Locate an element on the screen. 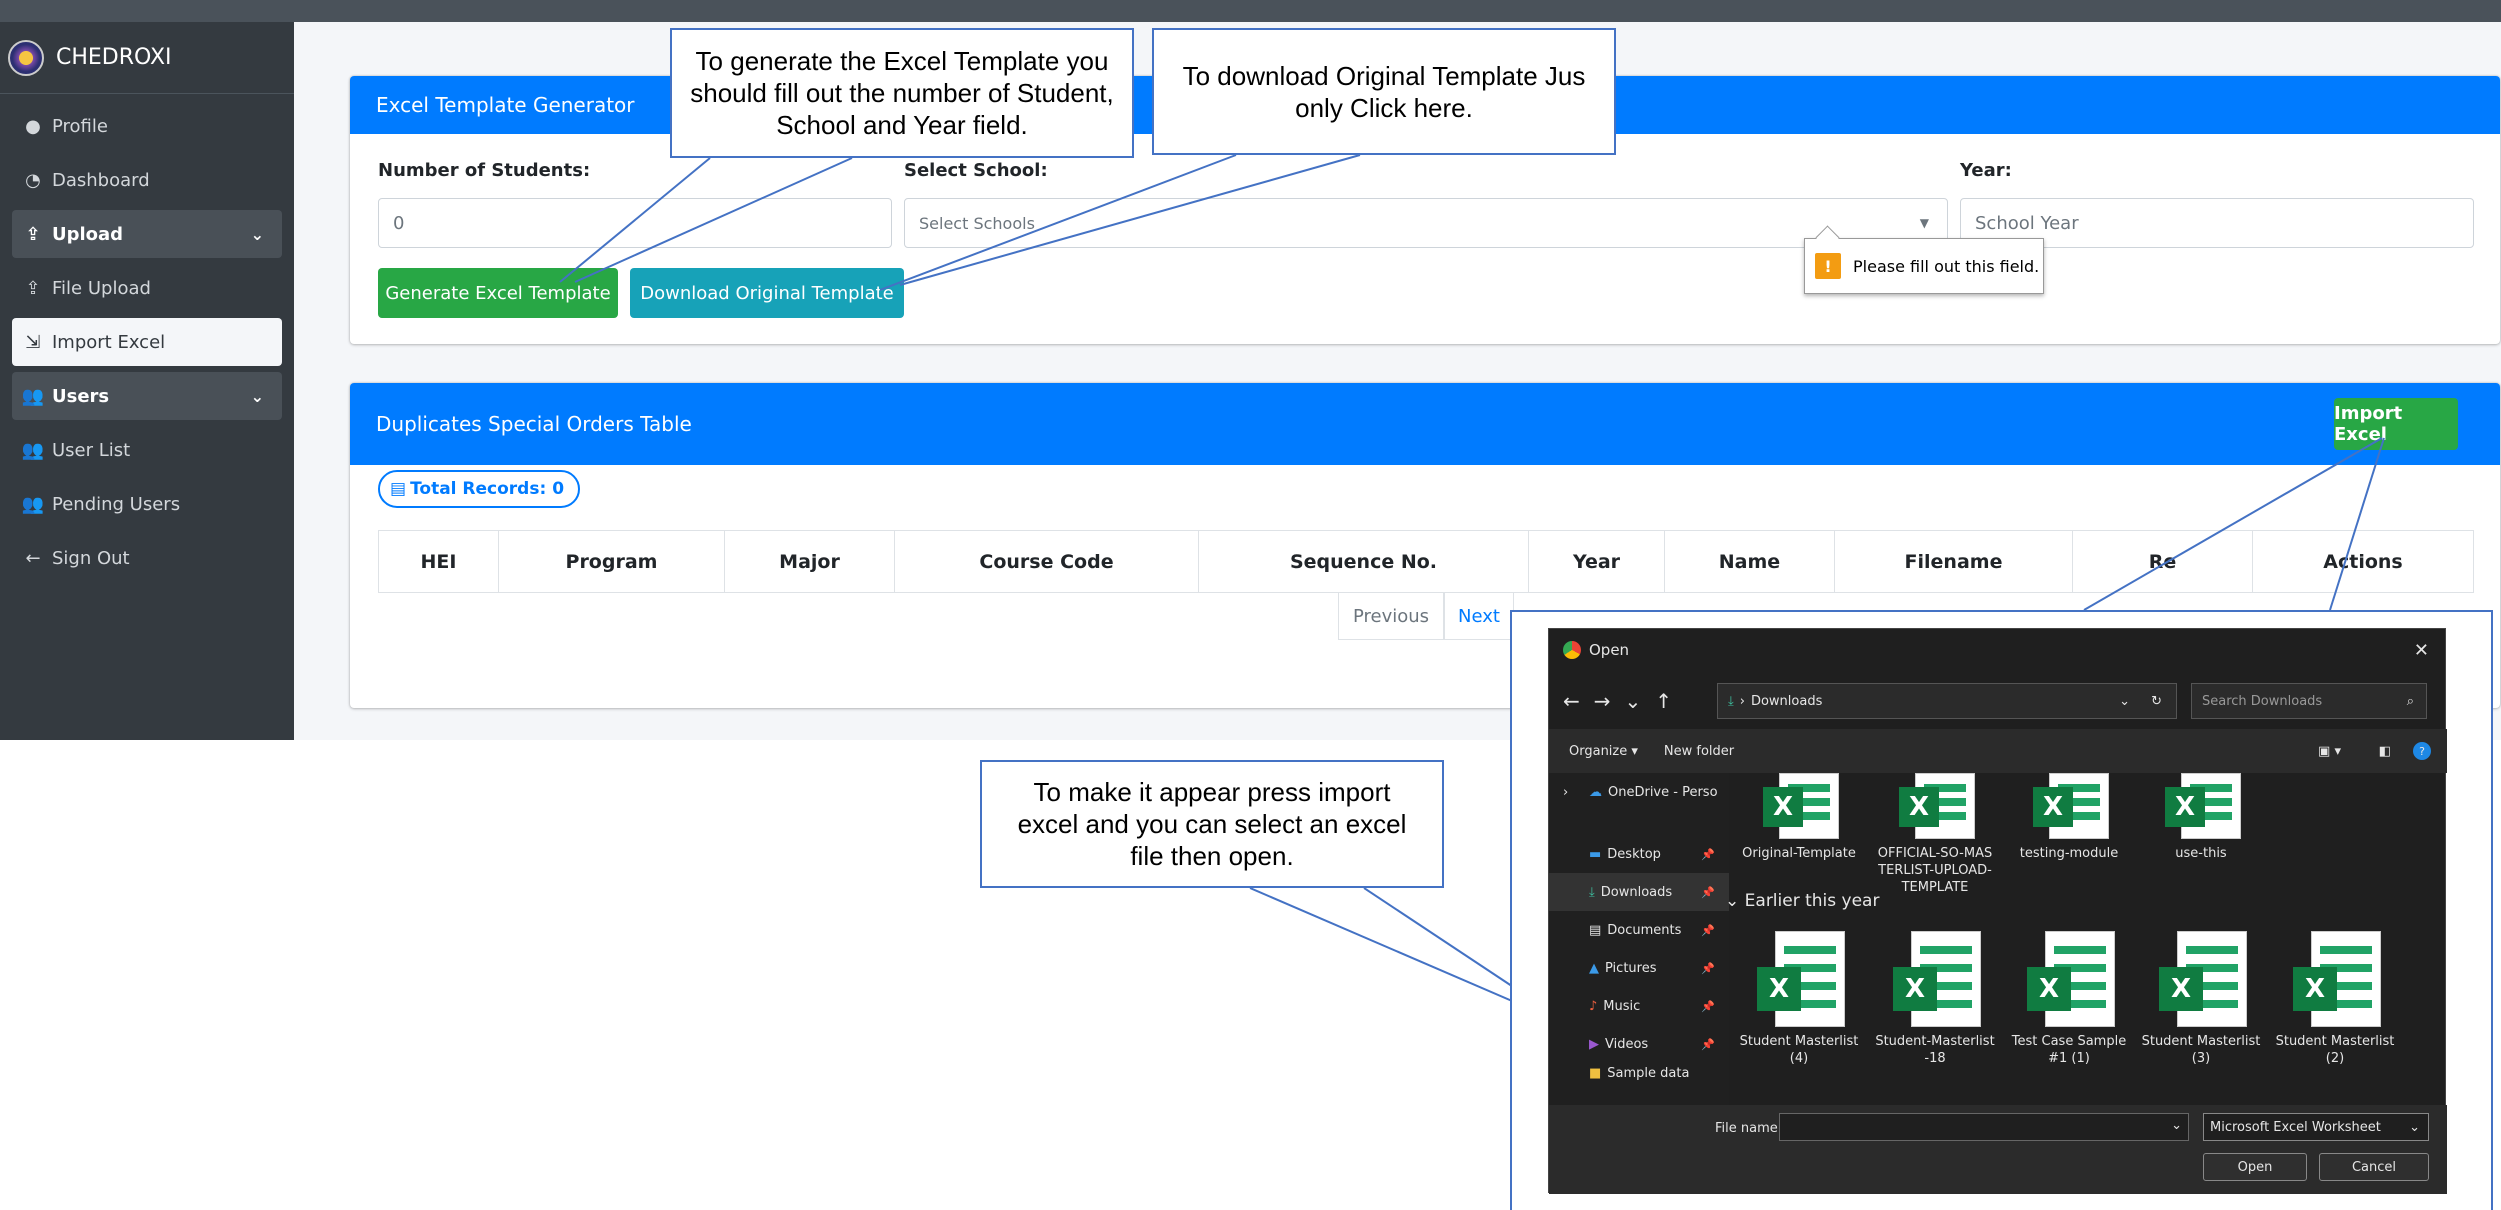  students-label: Number of Students: is located at coordinates (484, 170).